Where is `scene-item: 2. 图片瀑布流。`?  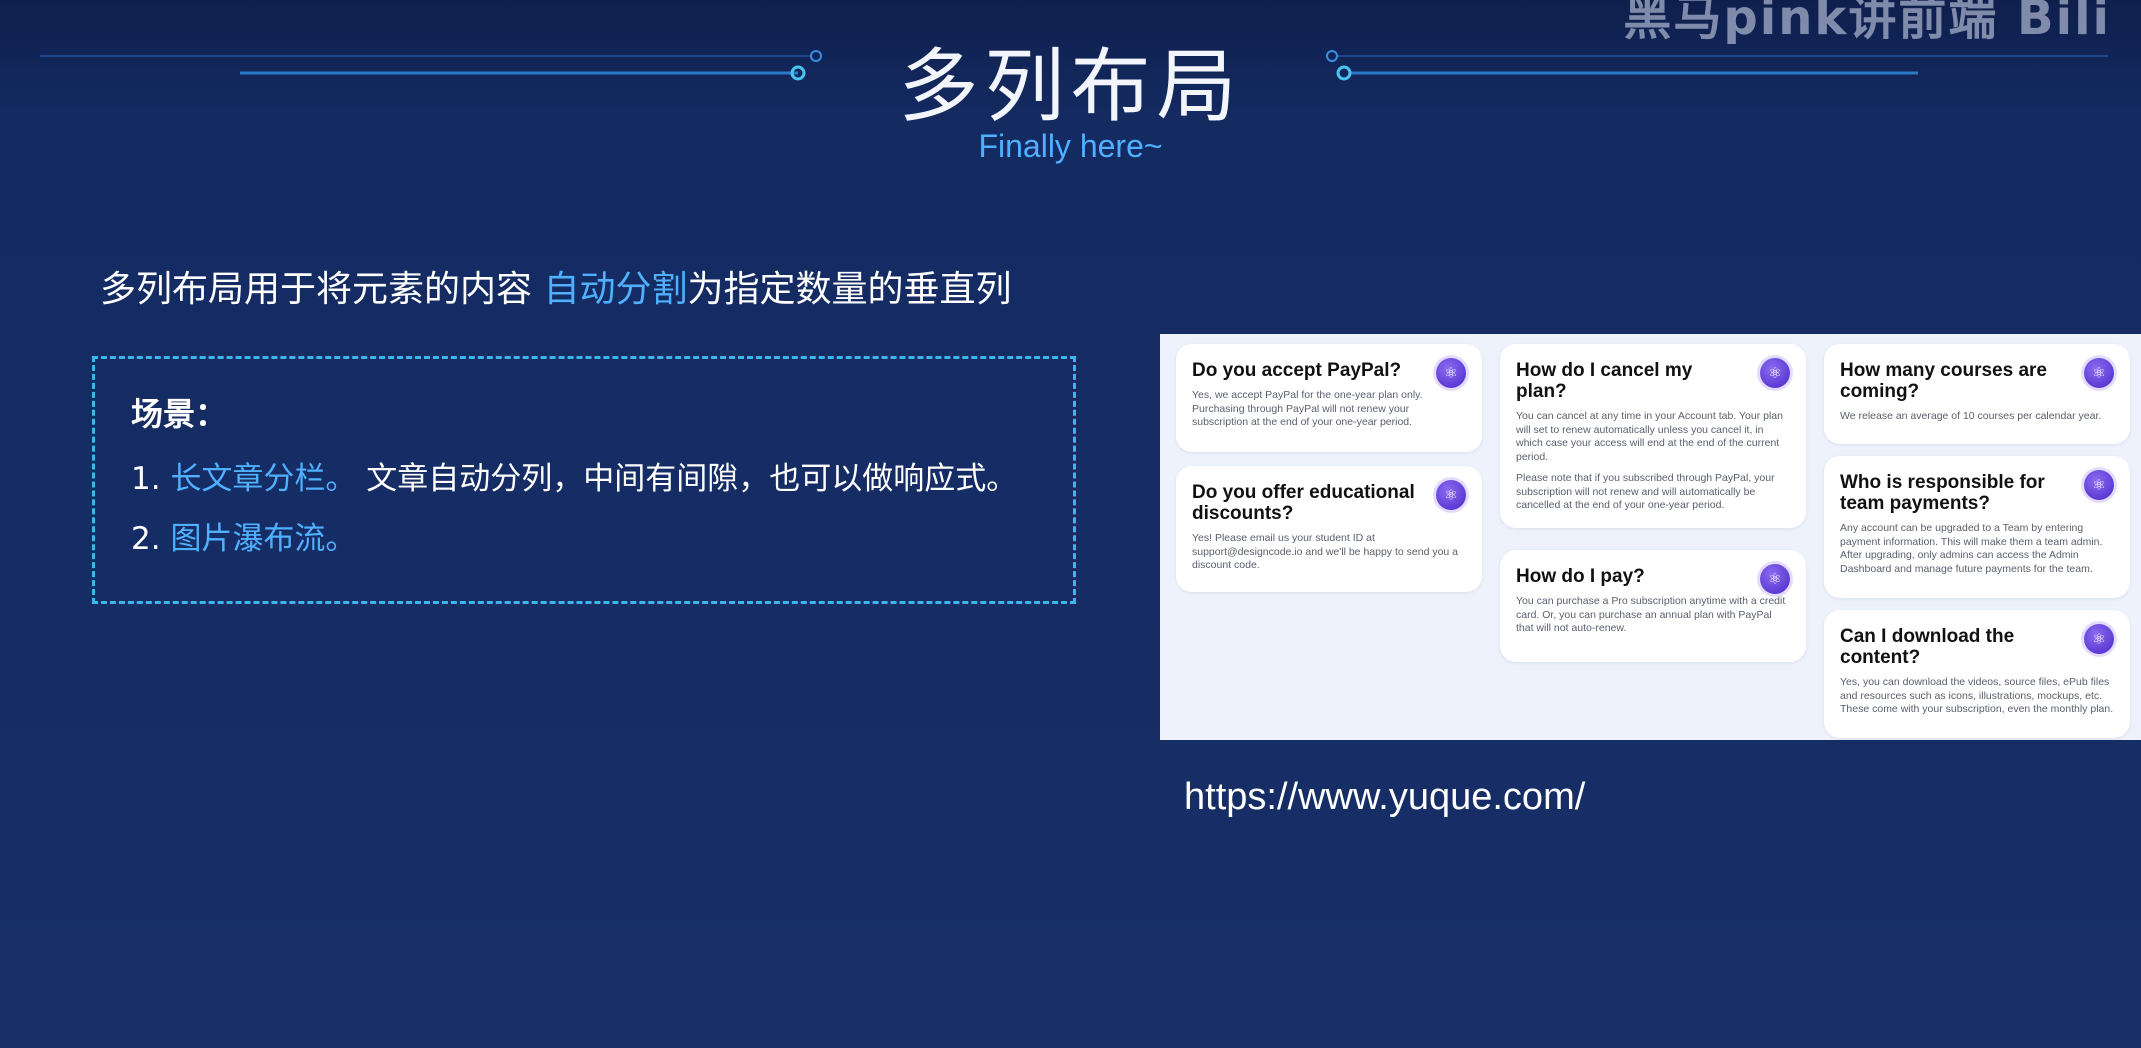 scene-item: 2. 图片瀑布流。 is located at coordinates (243, 535).